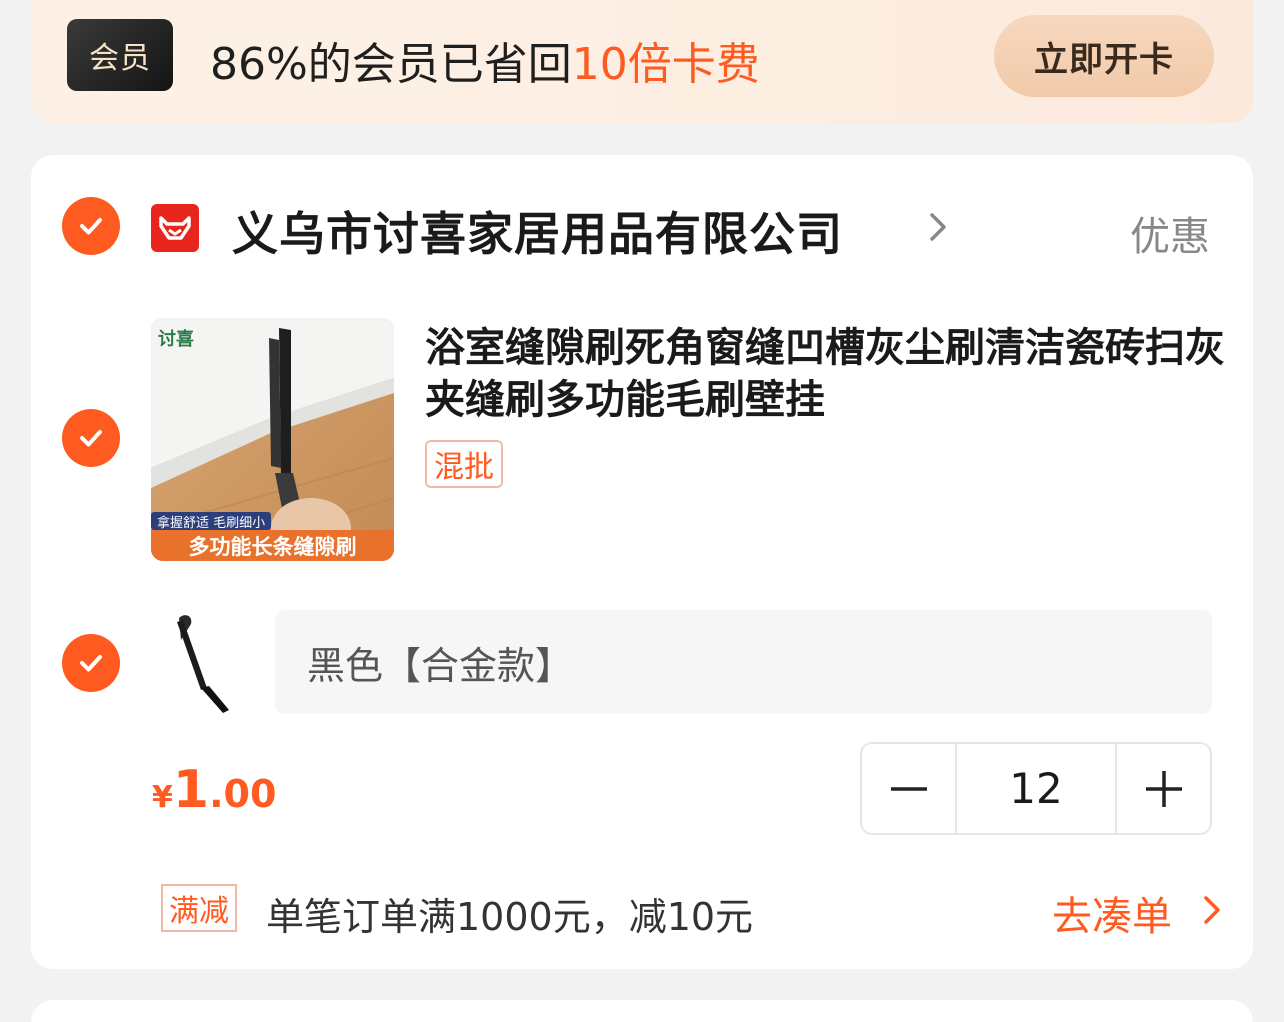 Image resolution: width=1284 pixels, height=1022 pixels. I want to click on plus-icon, so click(1163, 788).